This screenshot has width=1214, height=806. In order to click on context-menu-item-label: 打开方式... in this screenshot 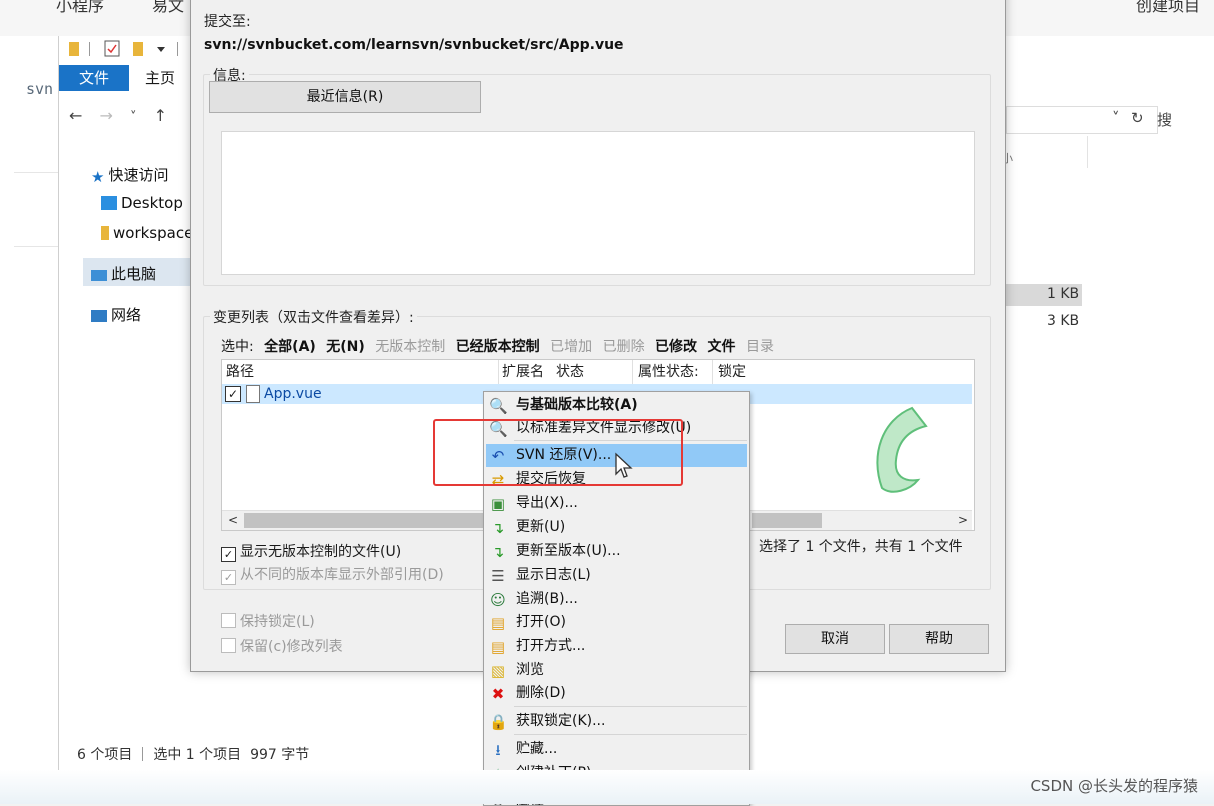, I will do `click(551, 646)`.